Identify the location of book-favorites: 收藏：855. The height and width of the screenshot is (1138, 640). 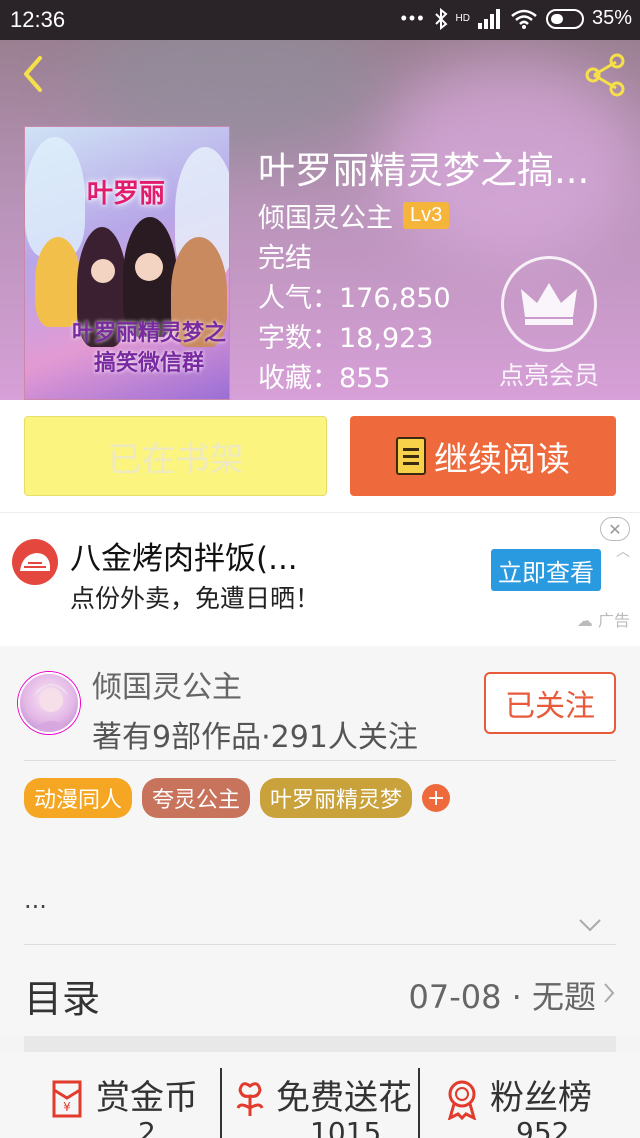
(324, 378).